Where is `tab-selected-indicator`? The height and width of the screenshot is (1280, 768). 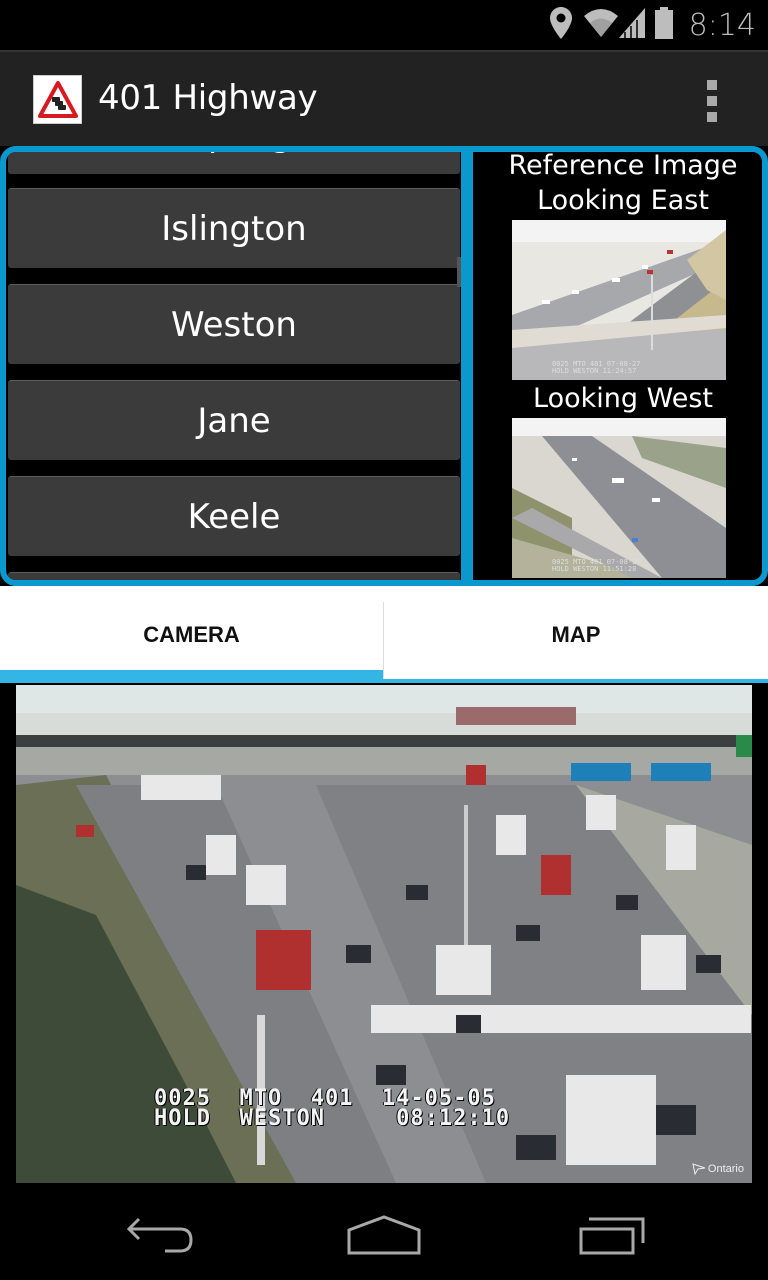
tab-selected-indicator is located at coordinates (191, 676).